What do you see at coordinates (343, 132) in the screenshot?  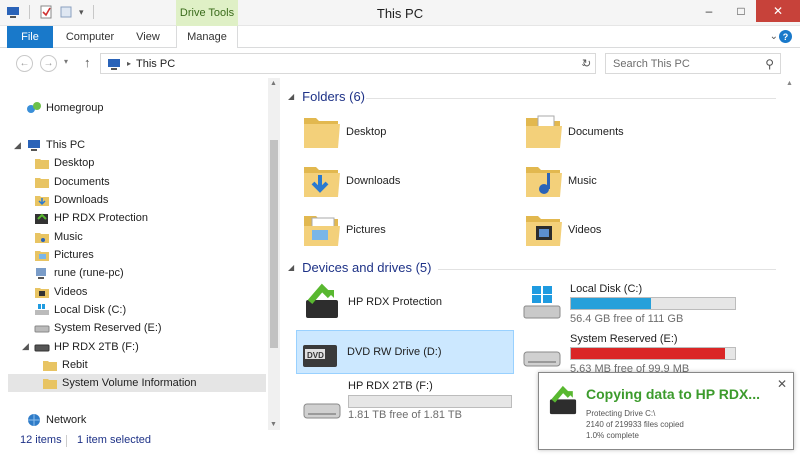 I see `folder-tile-desktop: Desktop` at bounding box center [343, 132].